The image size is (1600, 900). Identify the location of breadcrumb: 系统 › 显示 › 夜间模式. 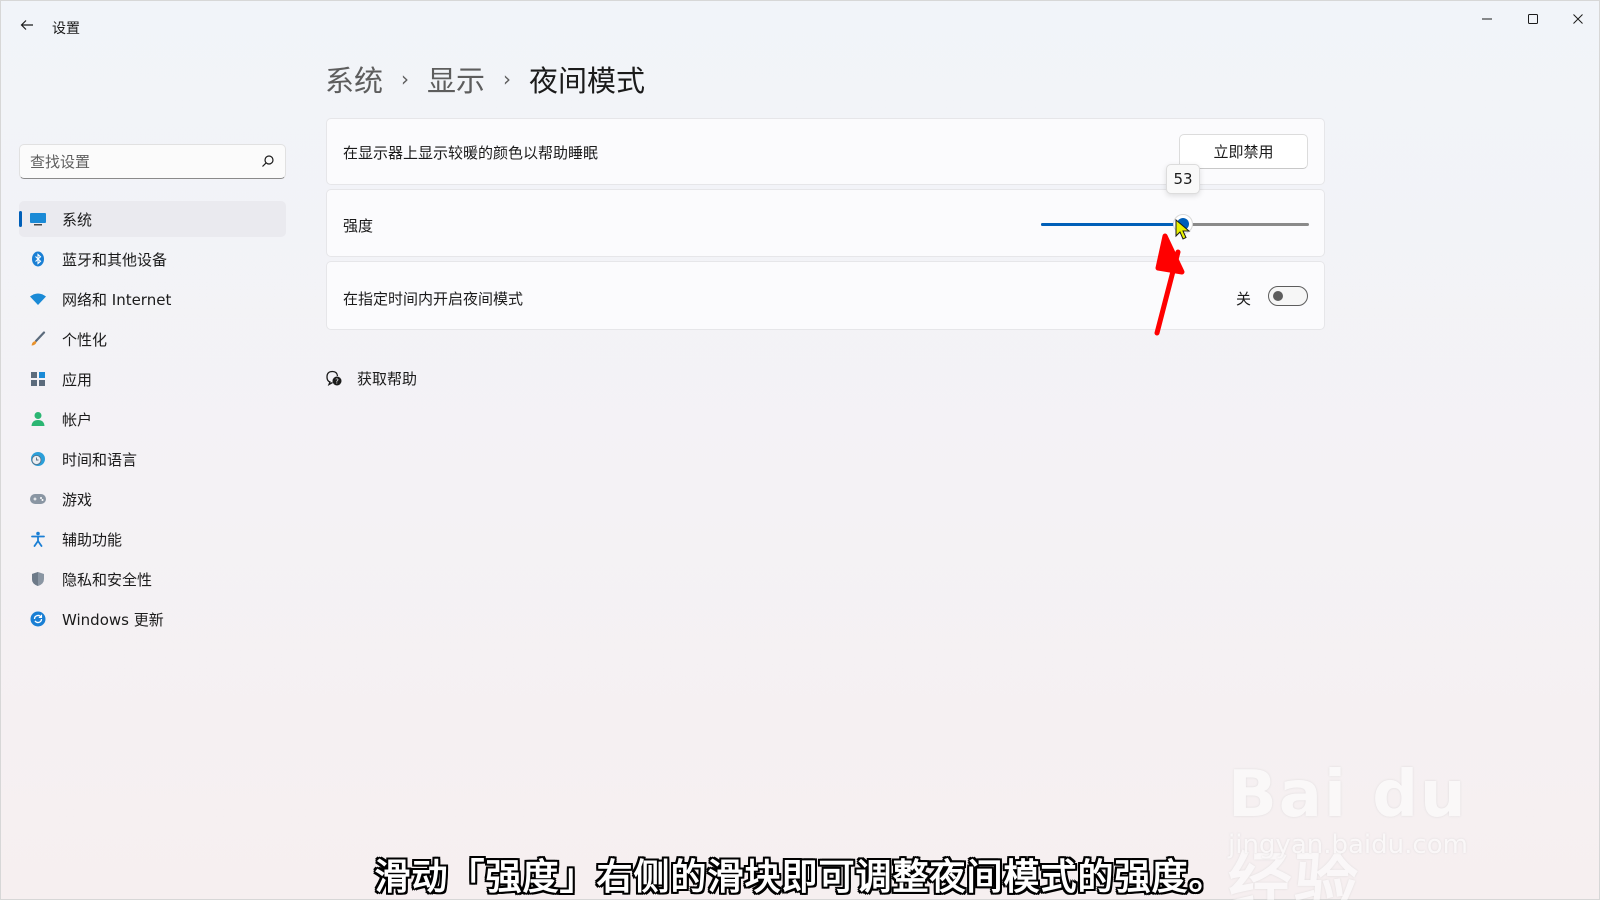
(485, 79).